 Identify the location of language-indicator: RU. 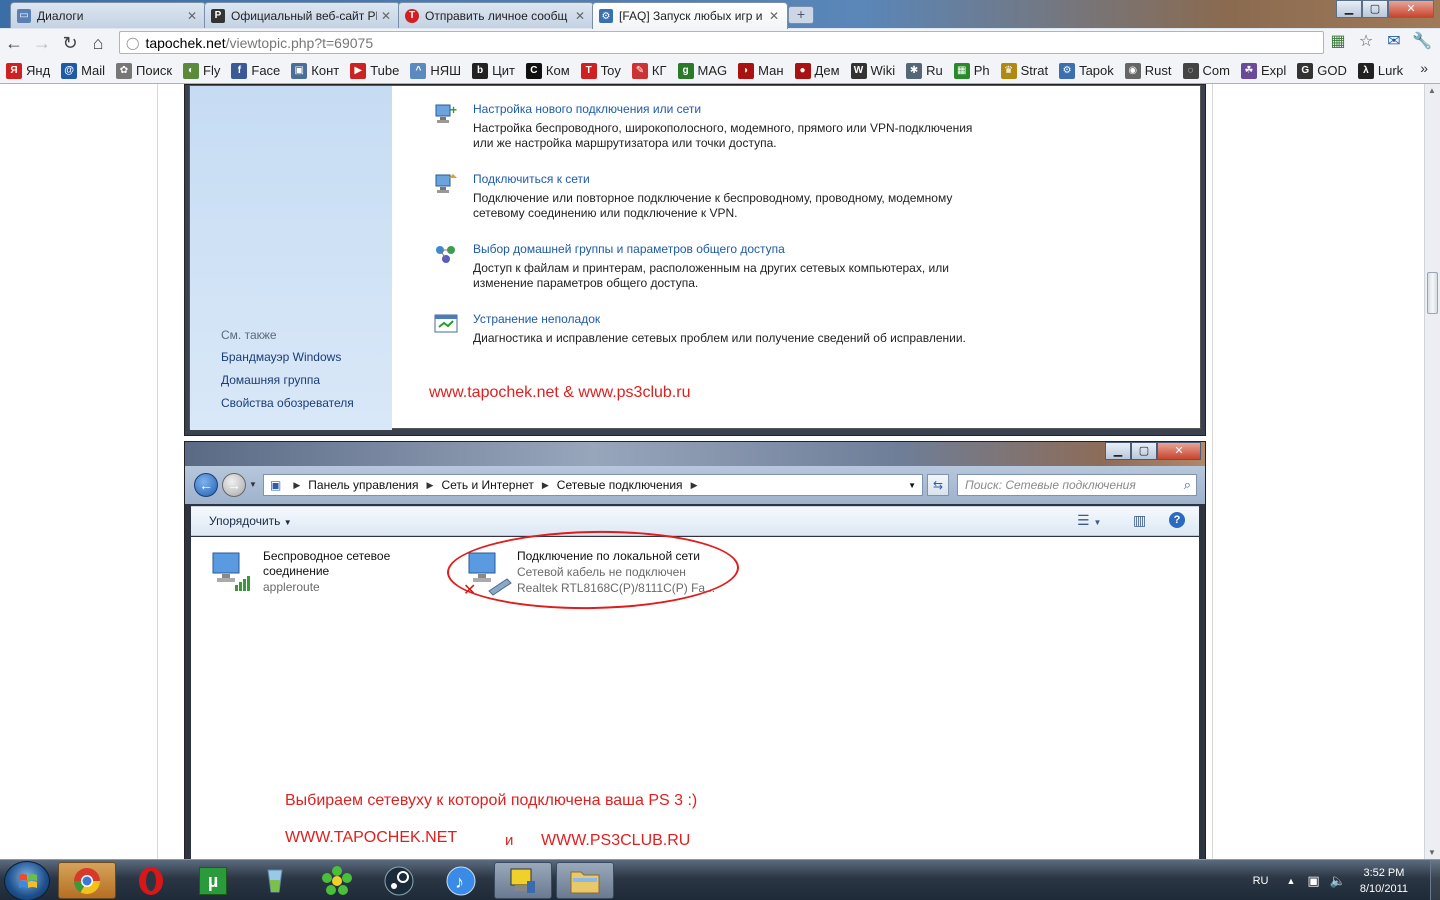
(1261, 881).